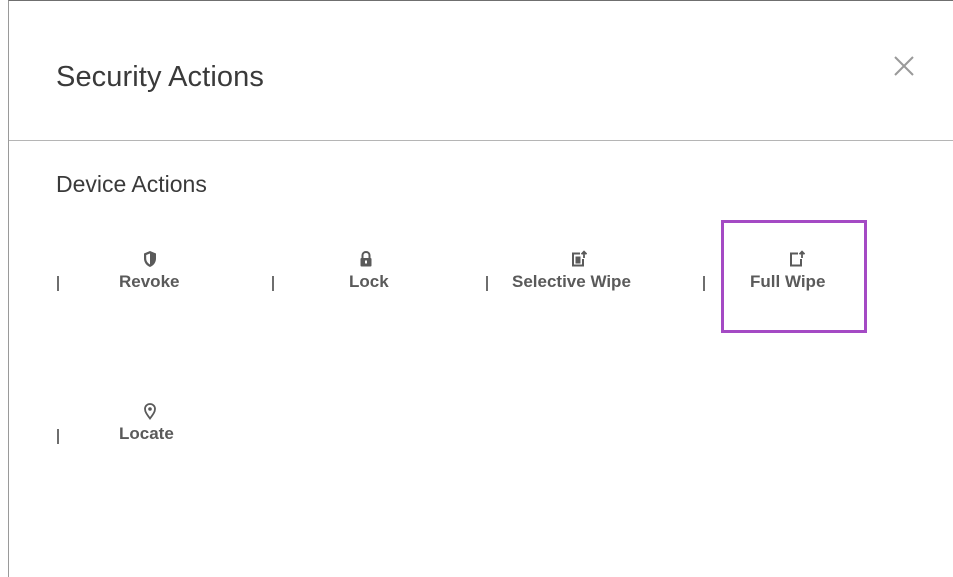 This screenshot has height=577, width=953. Describe the element at coordinates (794, 276) in the screenshot. I see `full-wipe-highlight` at that location.